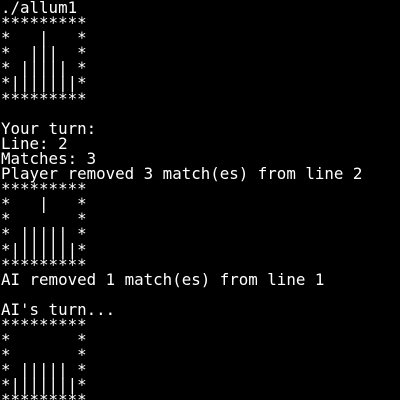 Image resolution: width=400 pixels, height=400 pixels. What do you see at coordinates (163, 279) in the screenshot?
I see `ai-move-message: AI removed 1 match(es) from line 1` at bounding box center [163, 279].